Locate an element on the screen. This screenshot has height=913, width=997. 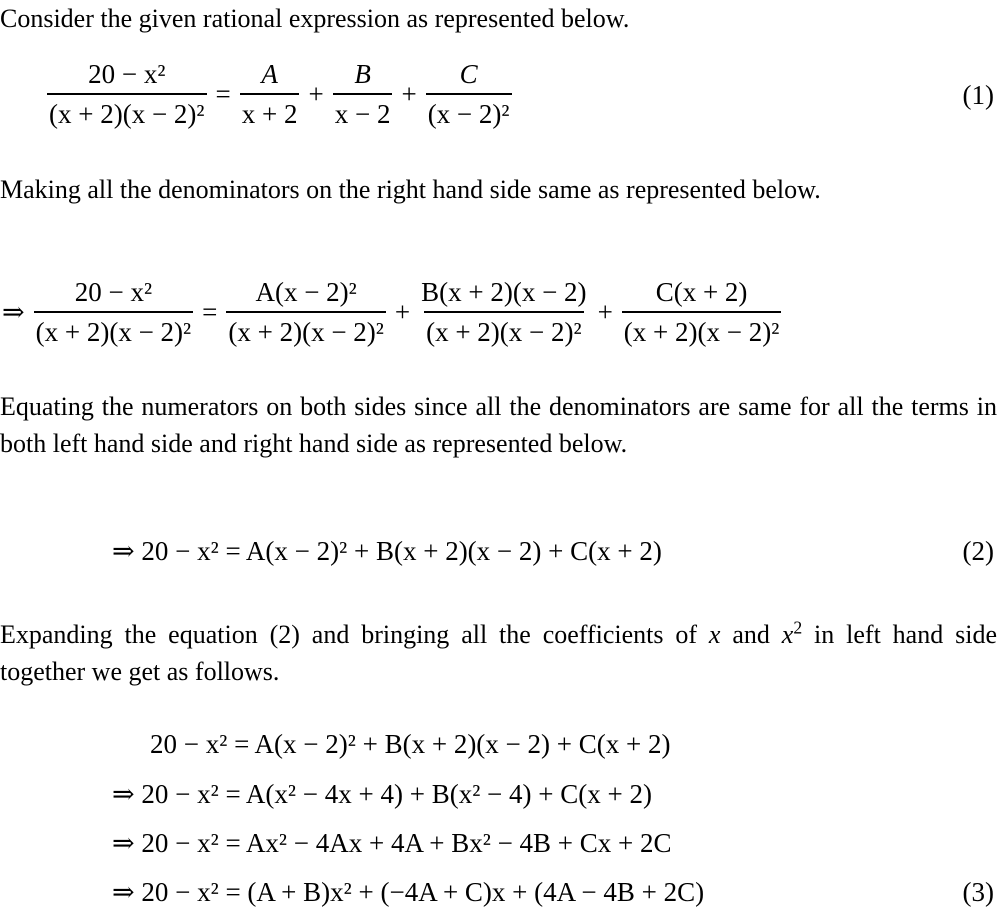
denominator: x − 2 is located at coordinates (362, 111).